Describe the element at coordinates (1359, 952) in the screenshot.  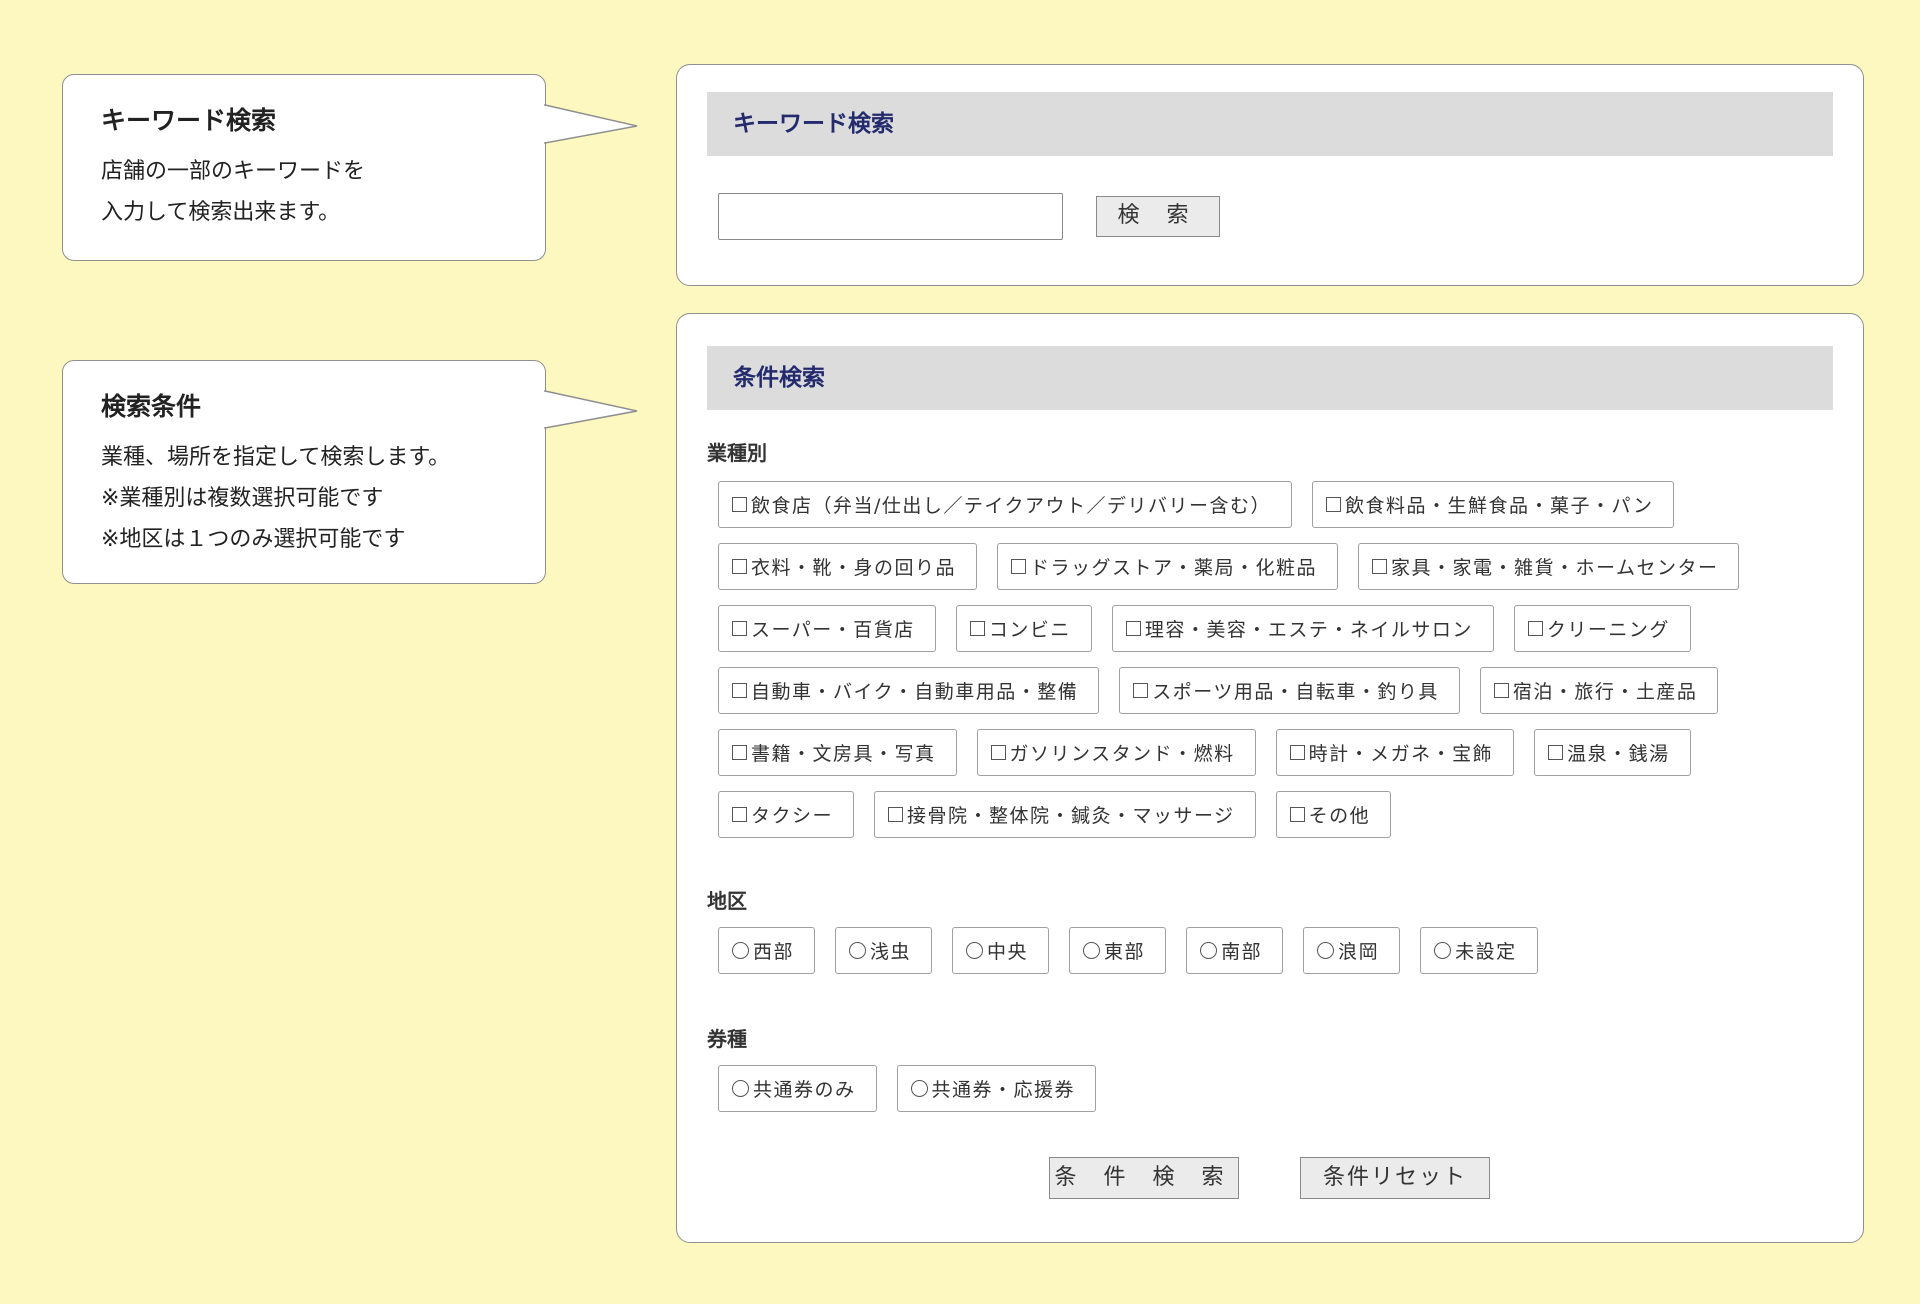
I see `district-option-label: 浪岡` at that location.